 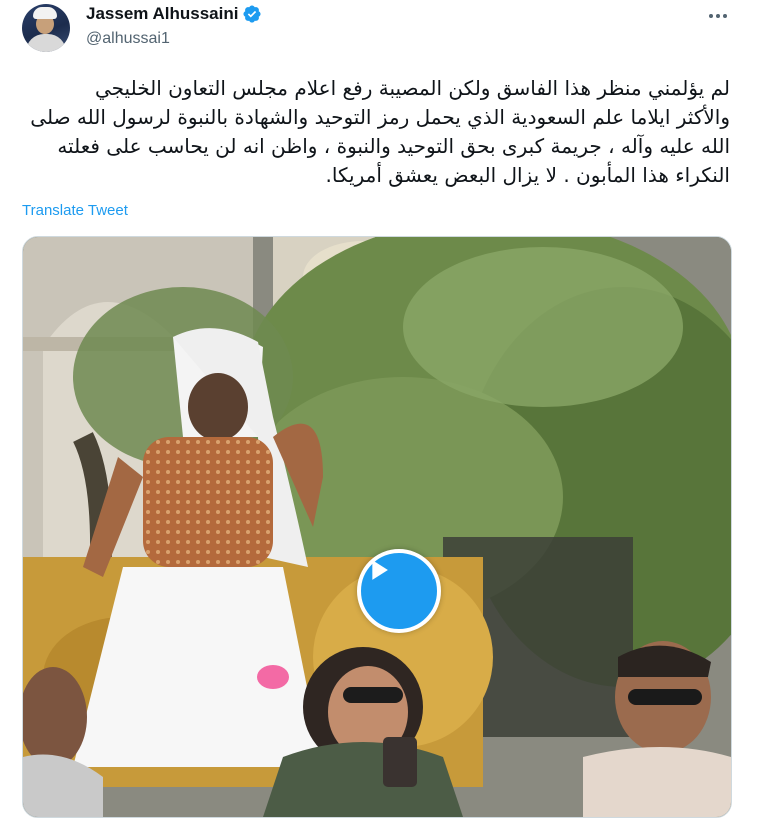 I want to click on more-options-icon, so click(x=718, y=16).